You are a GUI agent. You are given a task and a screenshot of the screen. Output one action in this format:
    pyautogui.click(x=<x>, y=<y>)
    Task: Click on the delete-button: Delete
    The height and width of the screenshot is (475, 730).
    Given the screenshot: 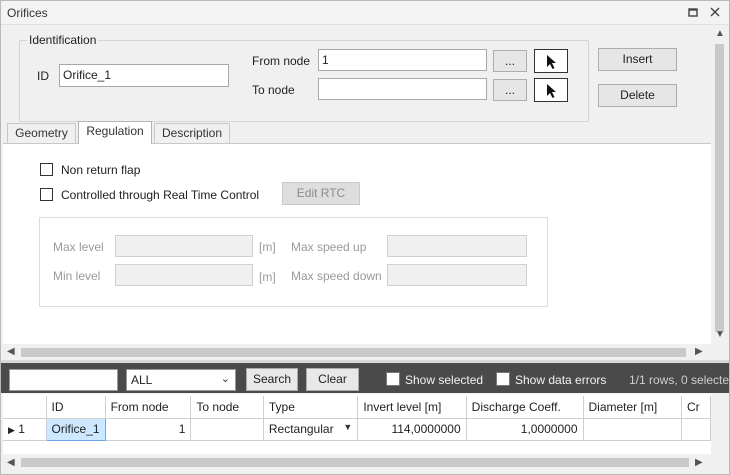 What is the action you would take?
    pyautogui.click(x=637, y=95)
    